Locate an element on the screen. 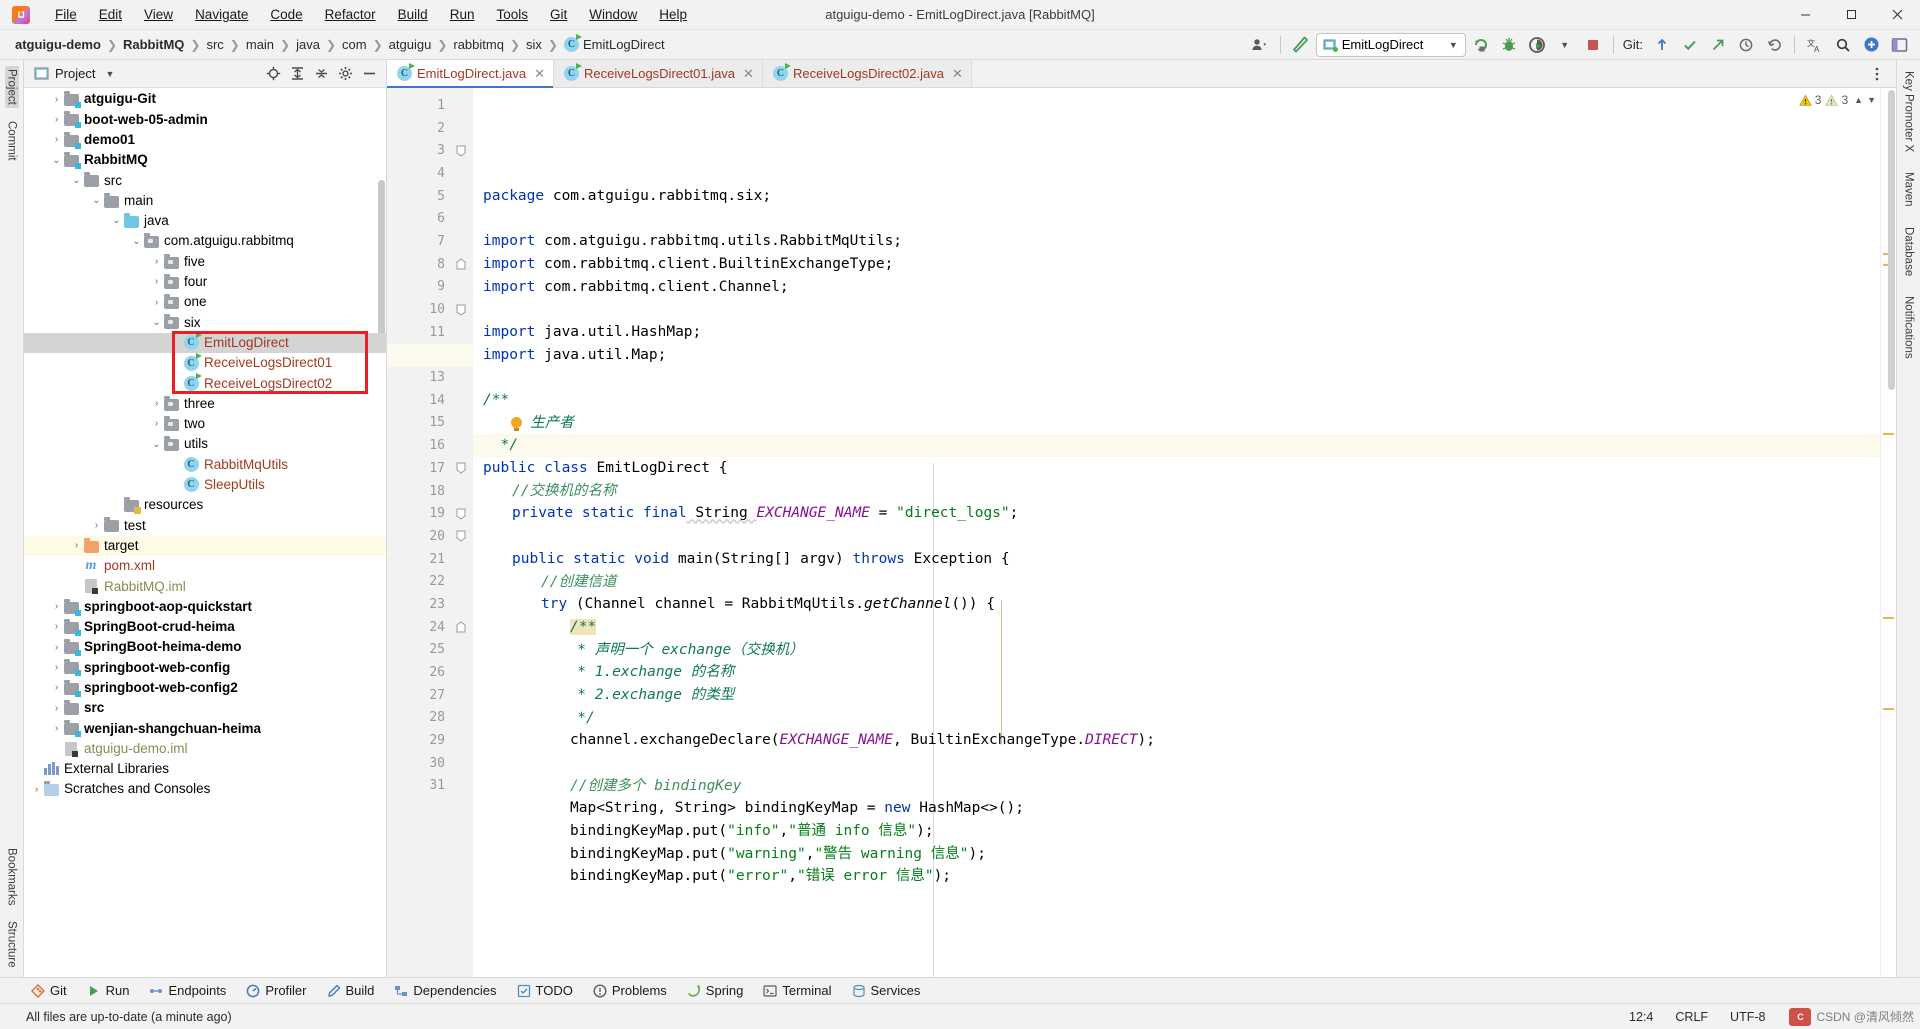 Image resolution: width=1920 pixels, height=1029 pixels. git-commit-button is located at coordinates (1690, 45).